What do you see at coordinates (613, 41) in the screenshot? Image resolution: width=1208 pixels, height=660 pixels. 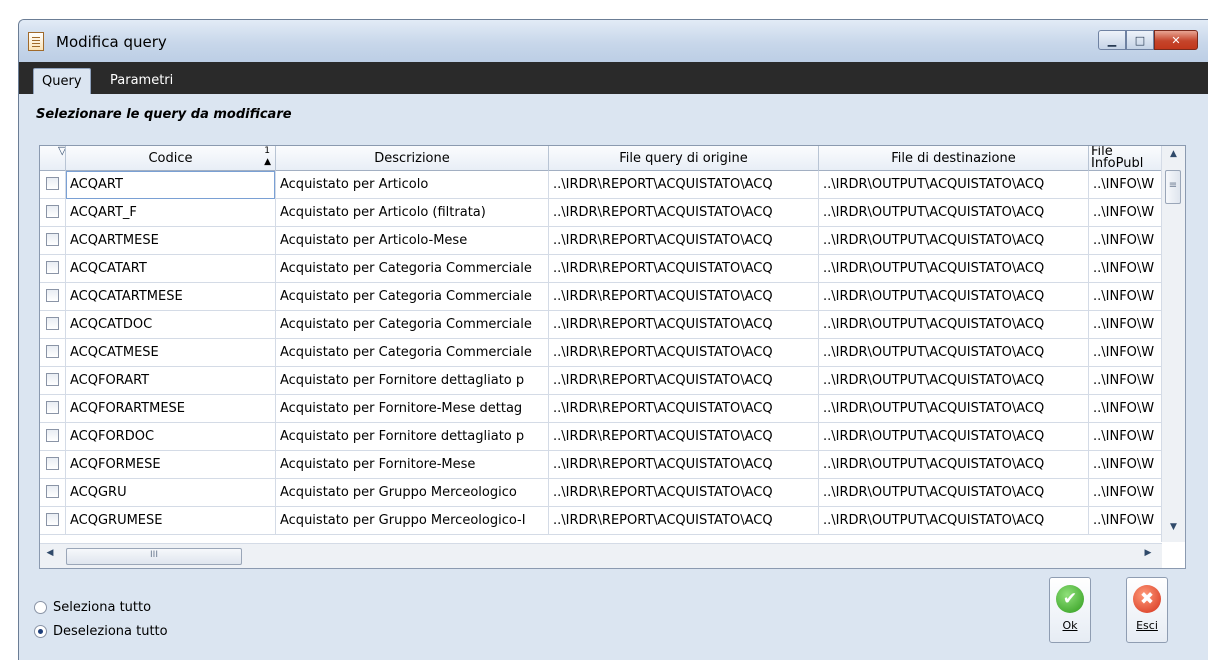 I see `title-bar: Modifica query ▁ □ ✕` at bounding box center [613, 41].